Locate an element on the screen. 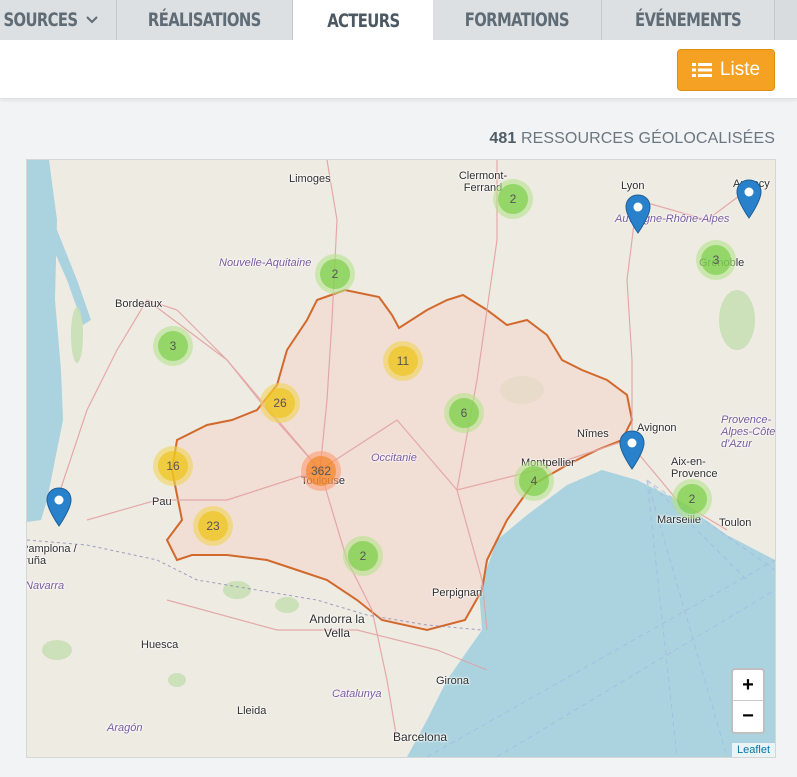 The height and width of the screenshot is (777, 797). map-label-bordeaux: Bordeaux is located at coordinates (139, 304).